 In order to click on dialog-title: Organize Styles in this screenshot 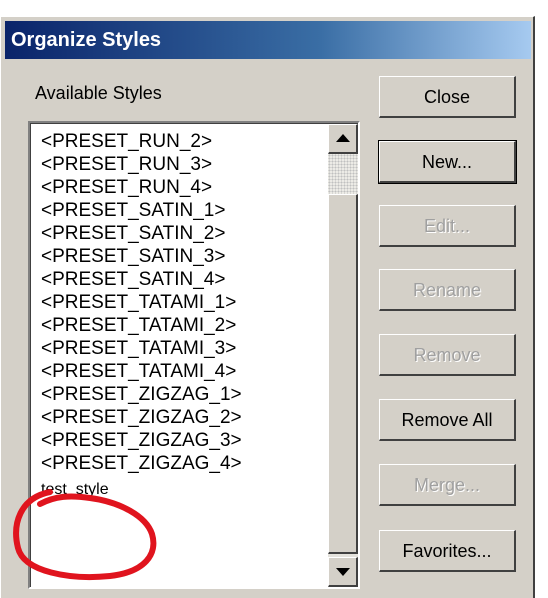, I will do `click(268, 40)`.